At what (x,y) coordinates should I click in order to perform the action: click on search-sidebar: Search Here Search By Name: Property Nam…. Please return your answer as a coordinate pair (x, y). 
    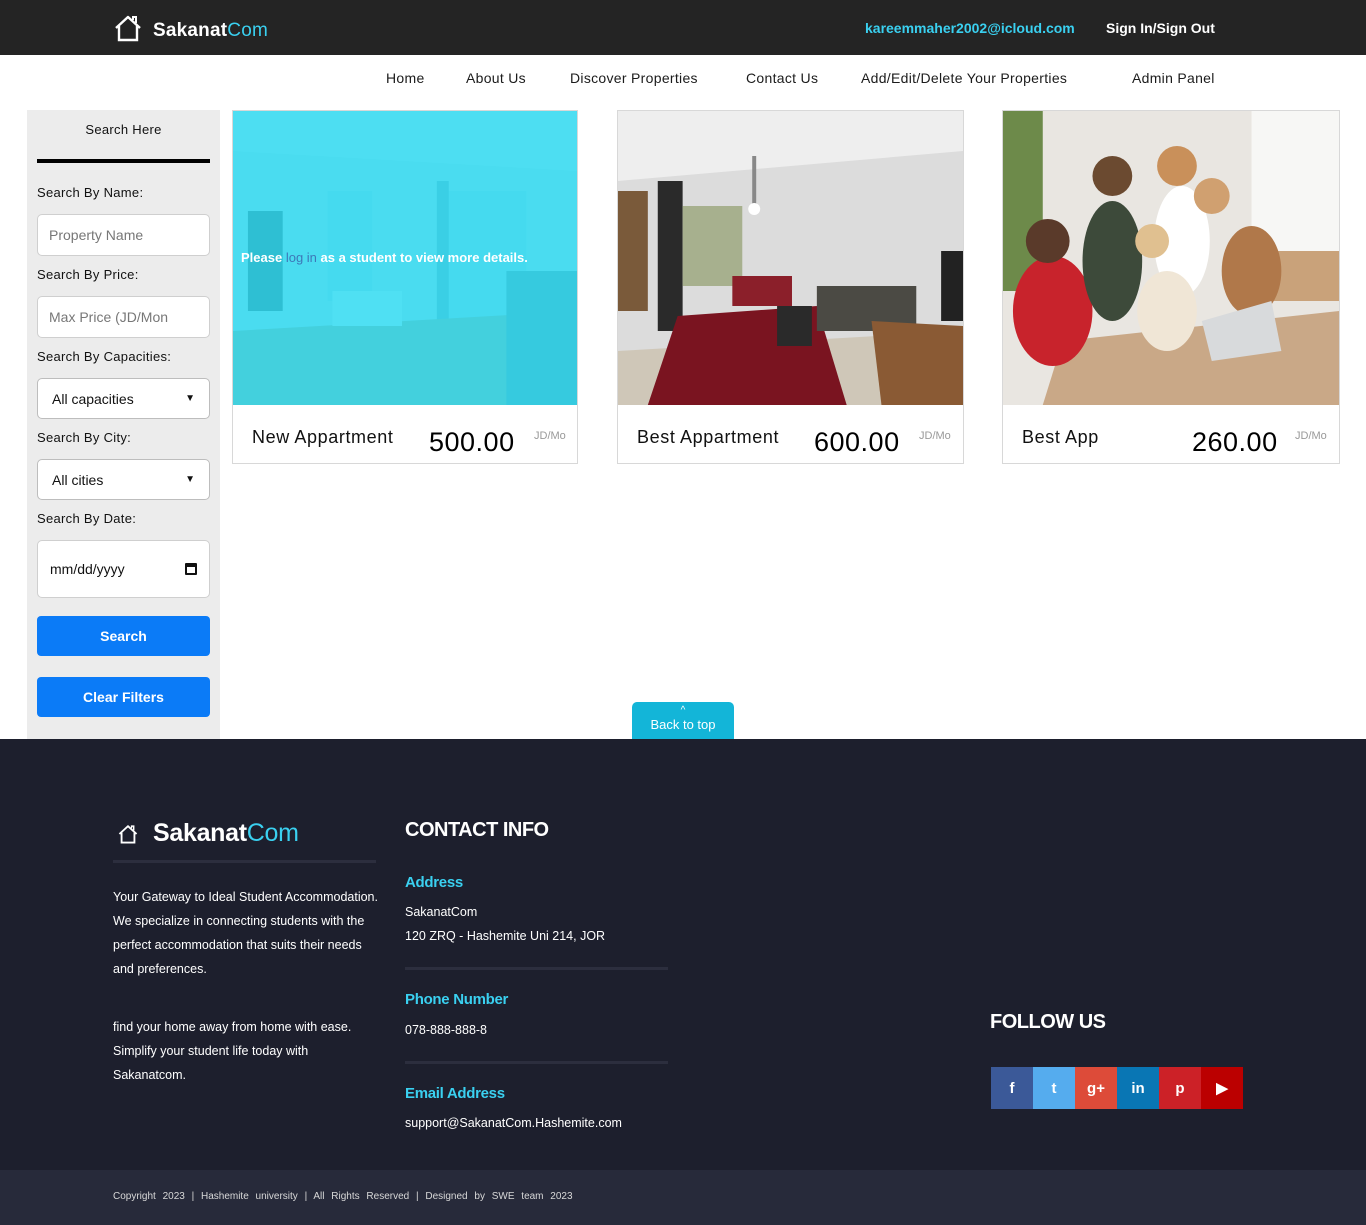
    Looking at the image, I should click on (123, 424).